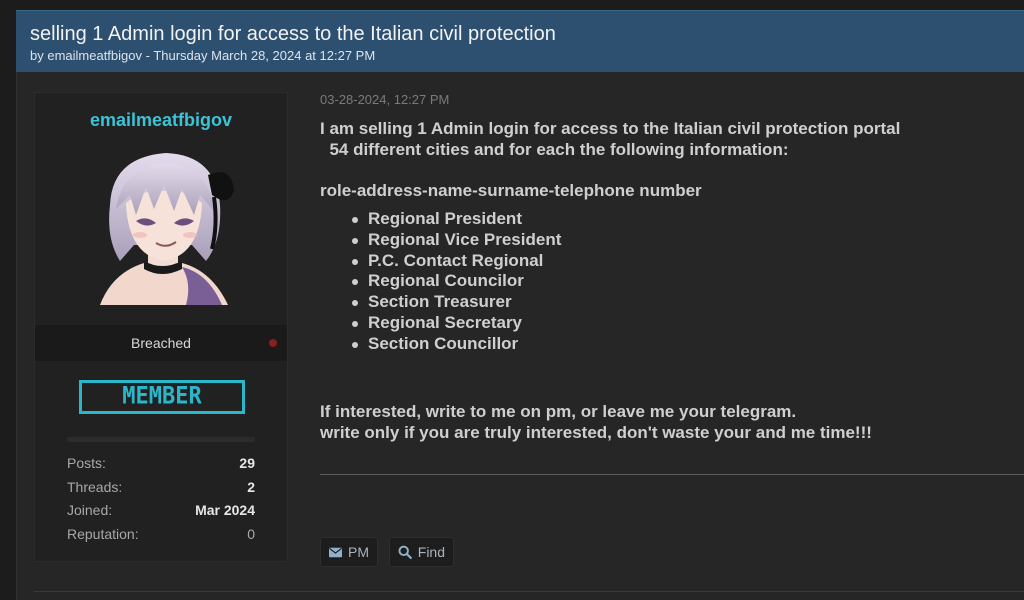 The image size is (1024, 600). What do you see at coordinates (685, 219) in the screenshot?
I see `list-item: Regional President` at bounding box center [685, 219].